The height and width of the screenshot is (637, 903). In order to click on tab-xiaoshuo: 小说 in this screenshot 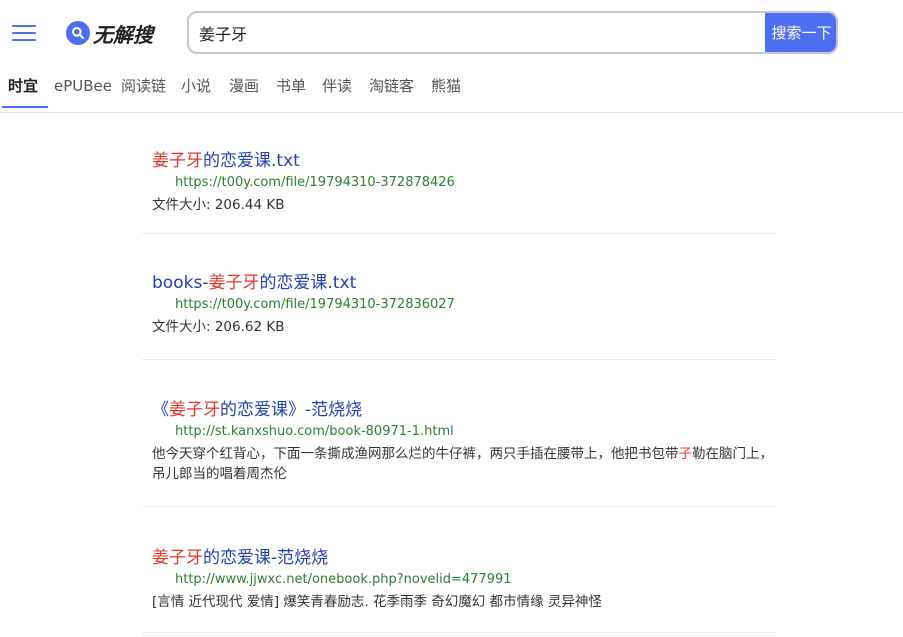, I will do `click(196, 89)`.